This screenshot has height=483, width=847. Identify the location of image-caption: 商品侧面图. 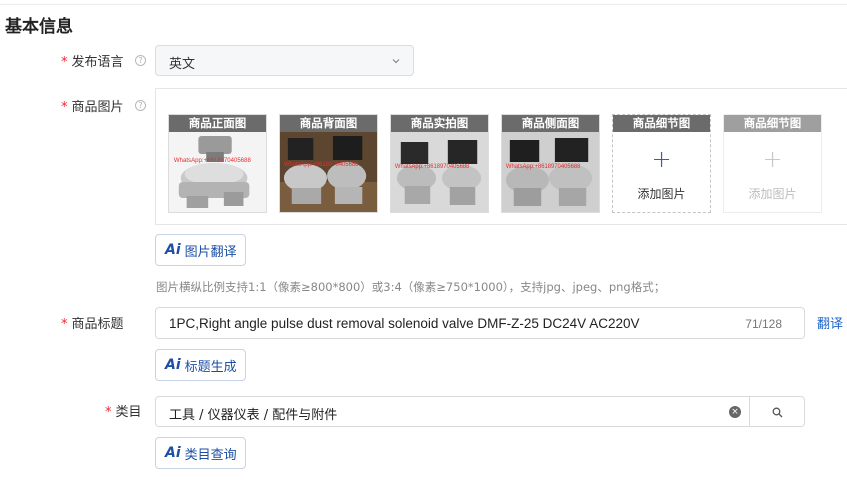
(550, 123).